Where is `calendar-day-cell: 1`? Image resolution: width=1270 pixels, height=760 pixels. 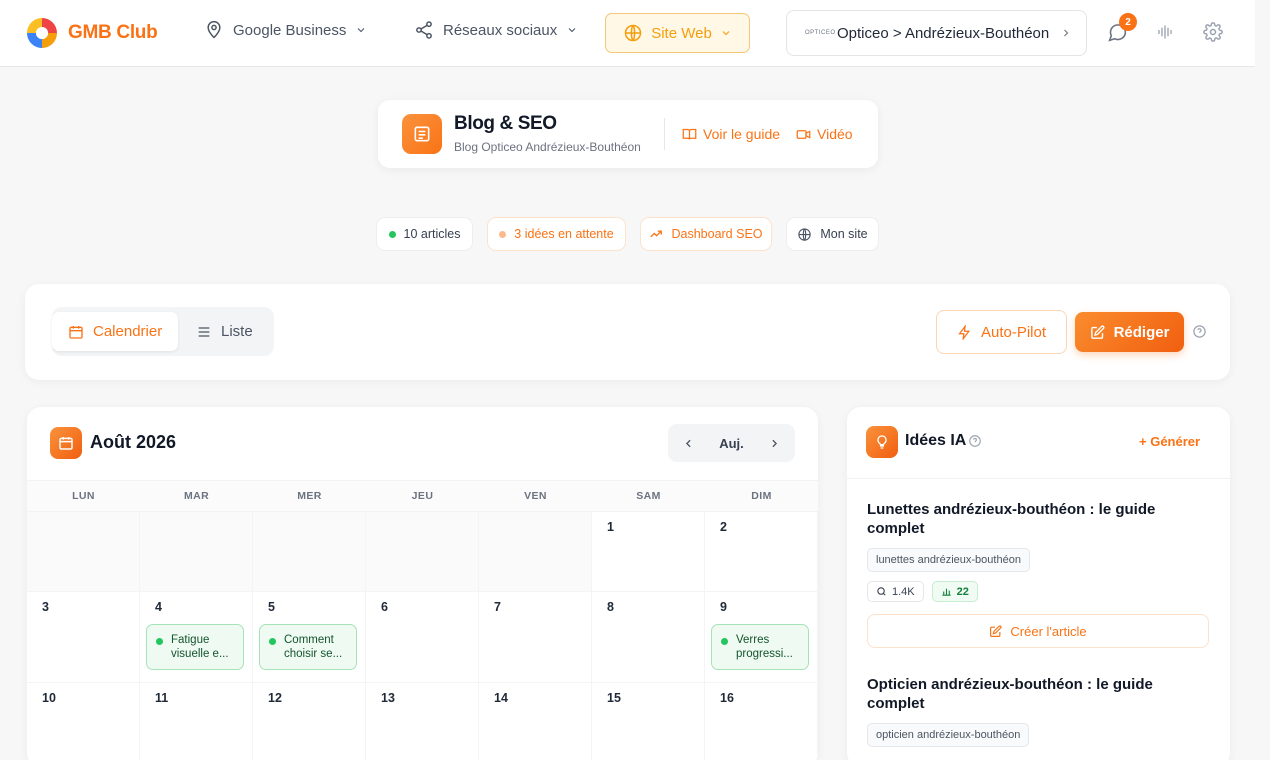
calendar-day-cell: 1 is located at coordinates (648, 552).